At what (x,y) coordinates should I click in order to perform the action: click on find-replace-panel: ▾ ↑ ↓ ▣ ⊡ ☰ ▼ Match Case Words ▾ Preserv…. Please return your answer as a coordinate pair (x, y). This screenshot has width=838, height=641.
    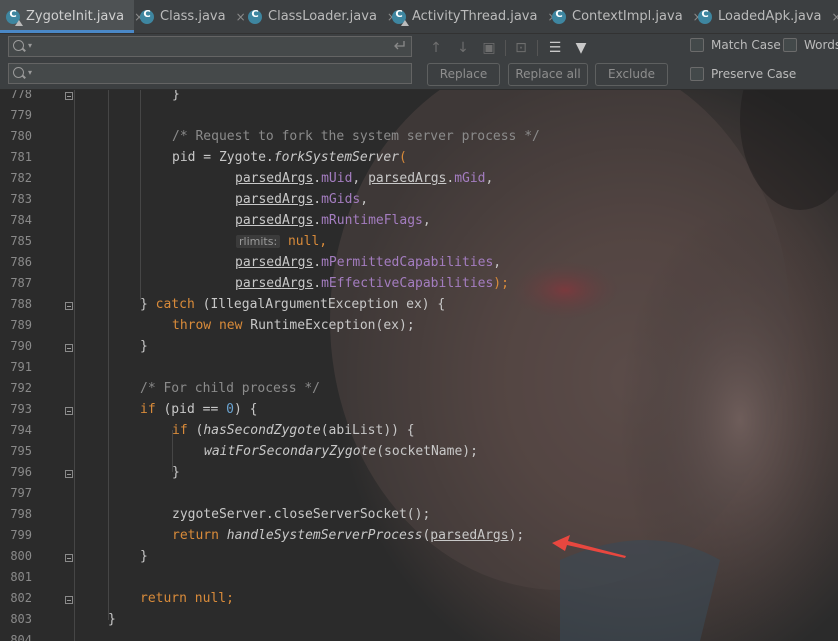
    Looking at the image, I should click on (419, 62).